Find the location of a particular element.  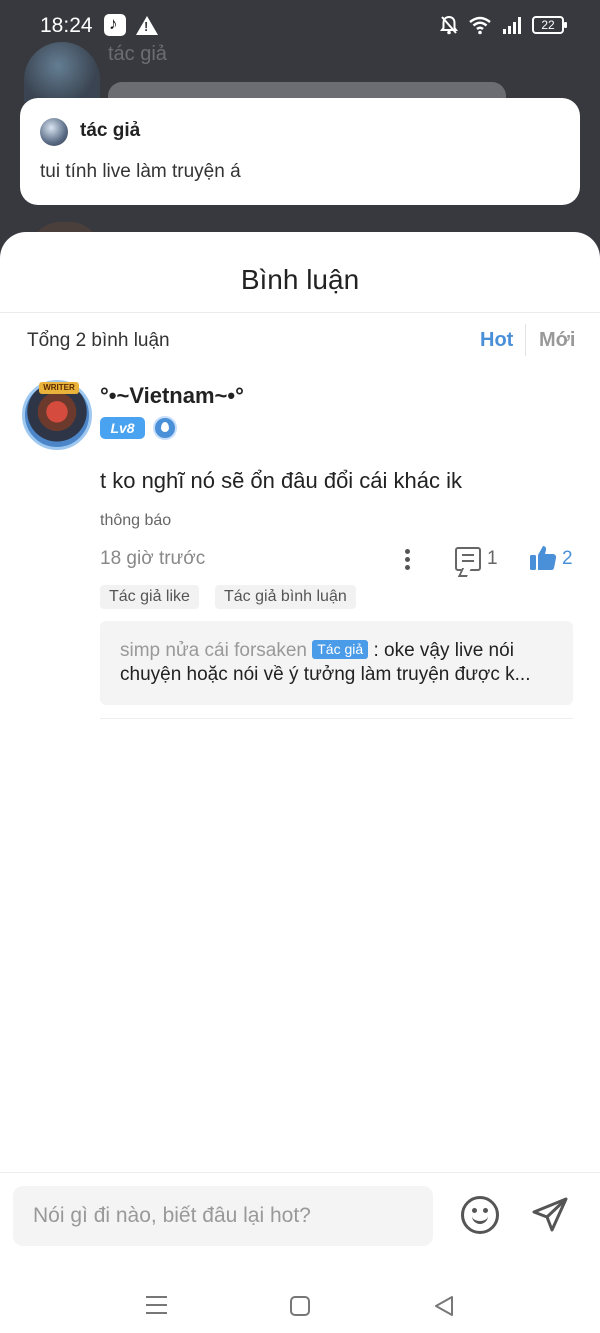

author-badge: Tác giả is located at coordinates (340, 649).